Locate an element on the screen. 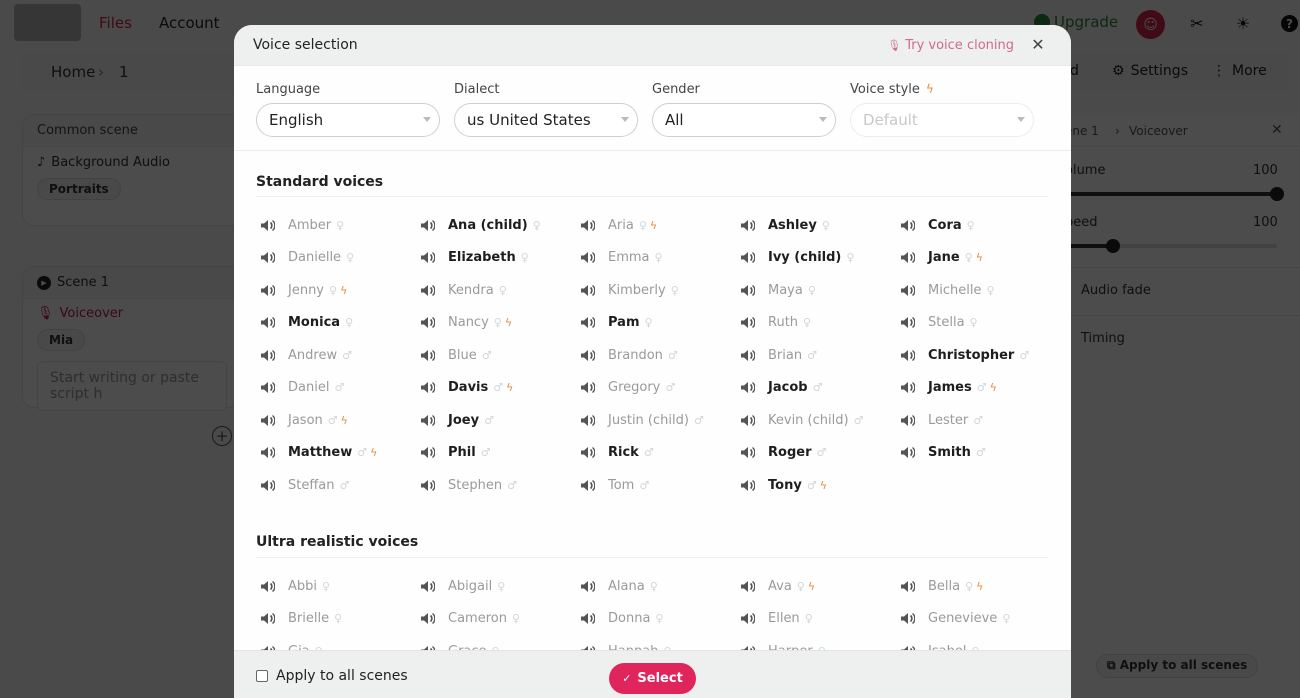 The image size is (1300, 698). voice-option: Ava ♀ ϟ is located at coordinates (777, 586).